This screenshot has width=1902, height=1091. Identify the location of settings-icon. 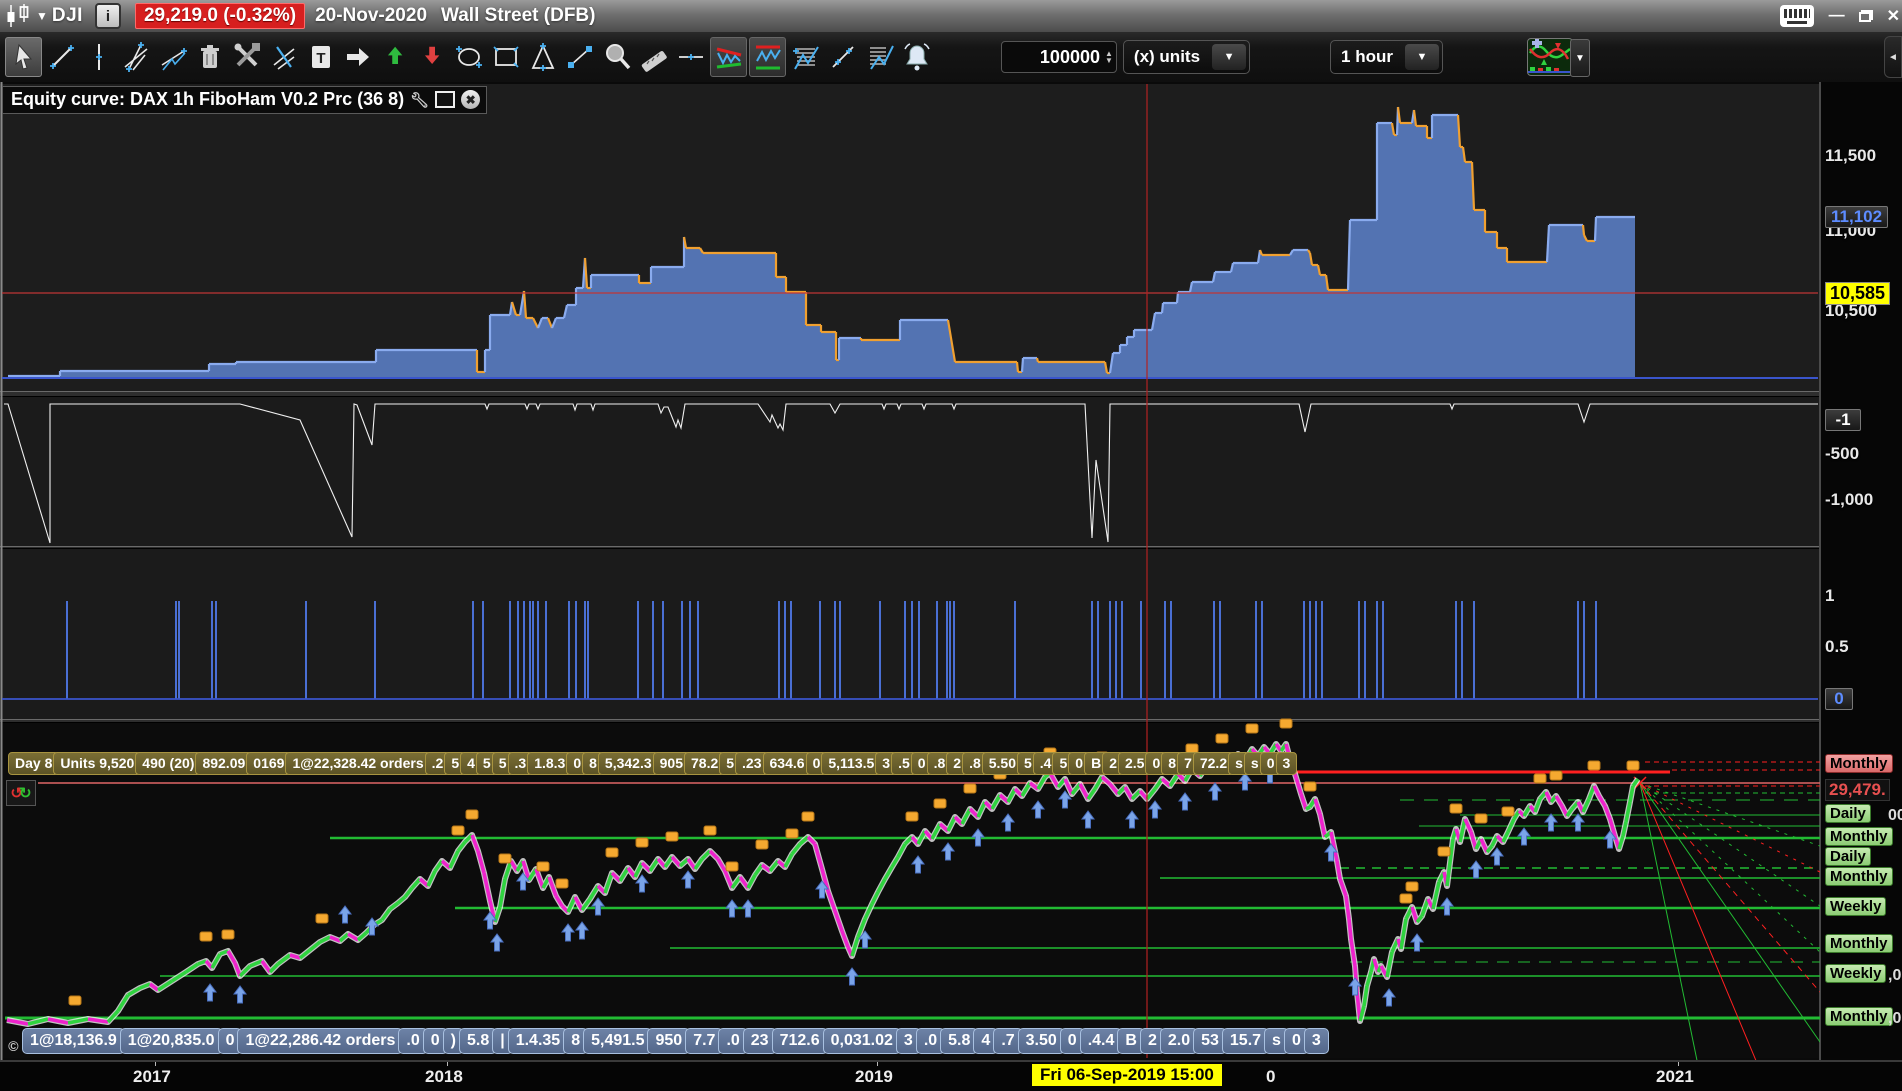
(247, 55).